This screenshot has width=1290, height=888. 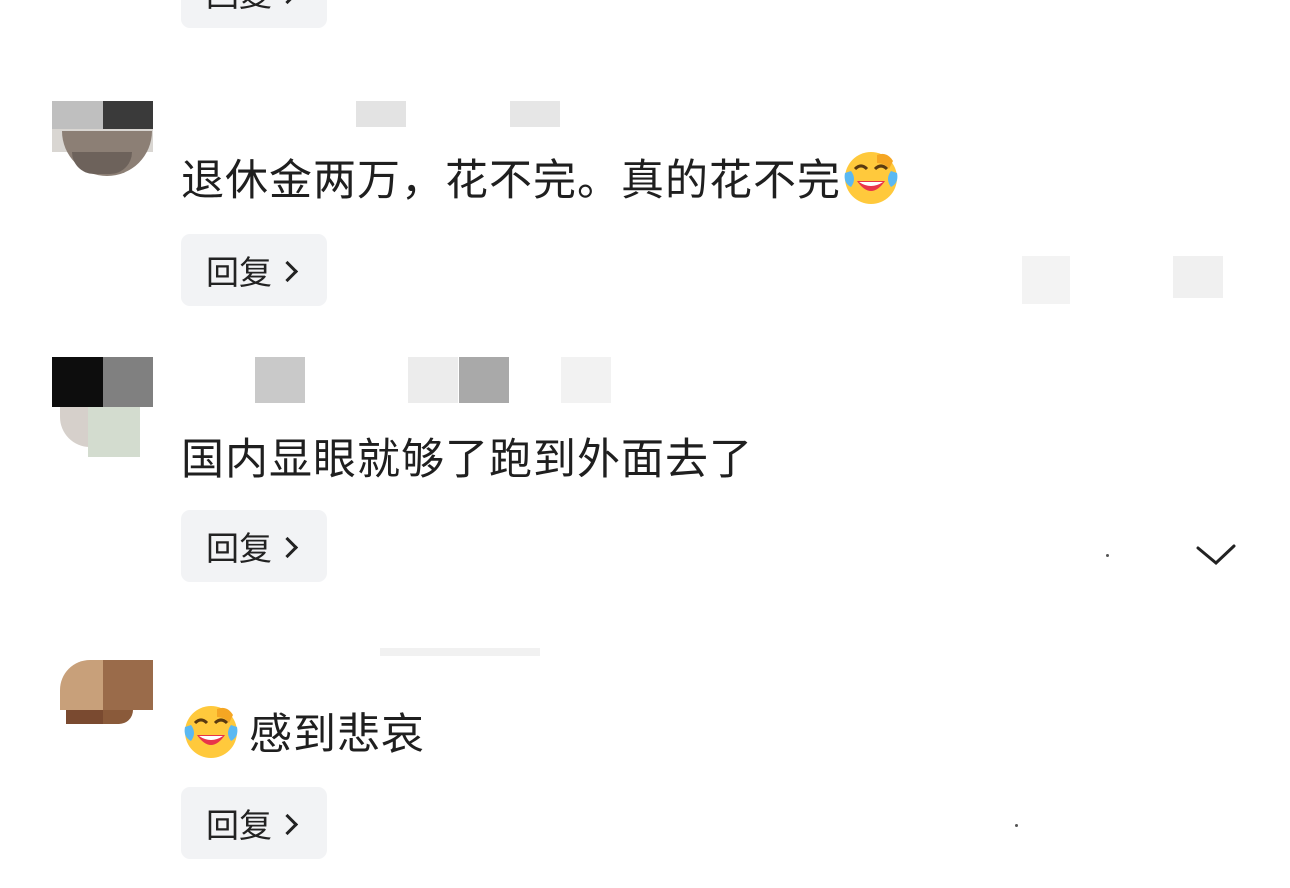 What do you see at coordinates (467, 460) in the screenshot?
I see `comment-body: 国内显眼就够了跑到外面去了` at bounding box center [467, 460].